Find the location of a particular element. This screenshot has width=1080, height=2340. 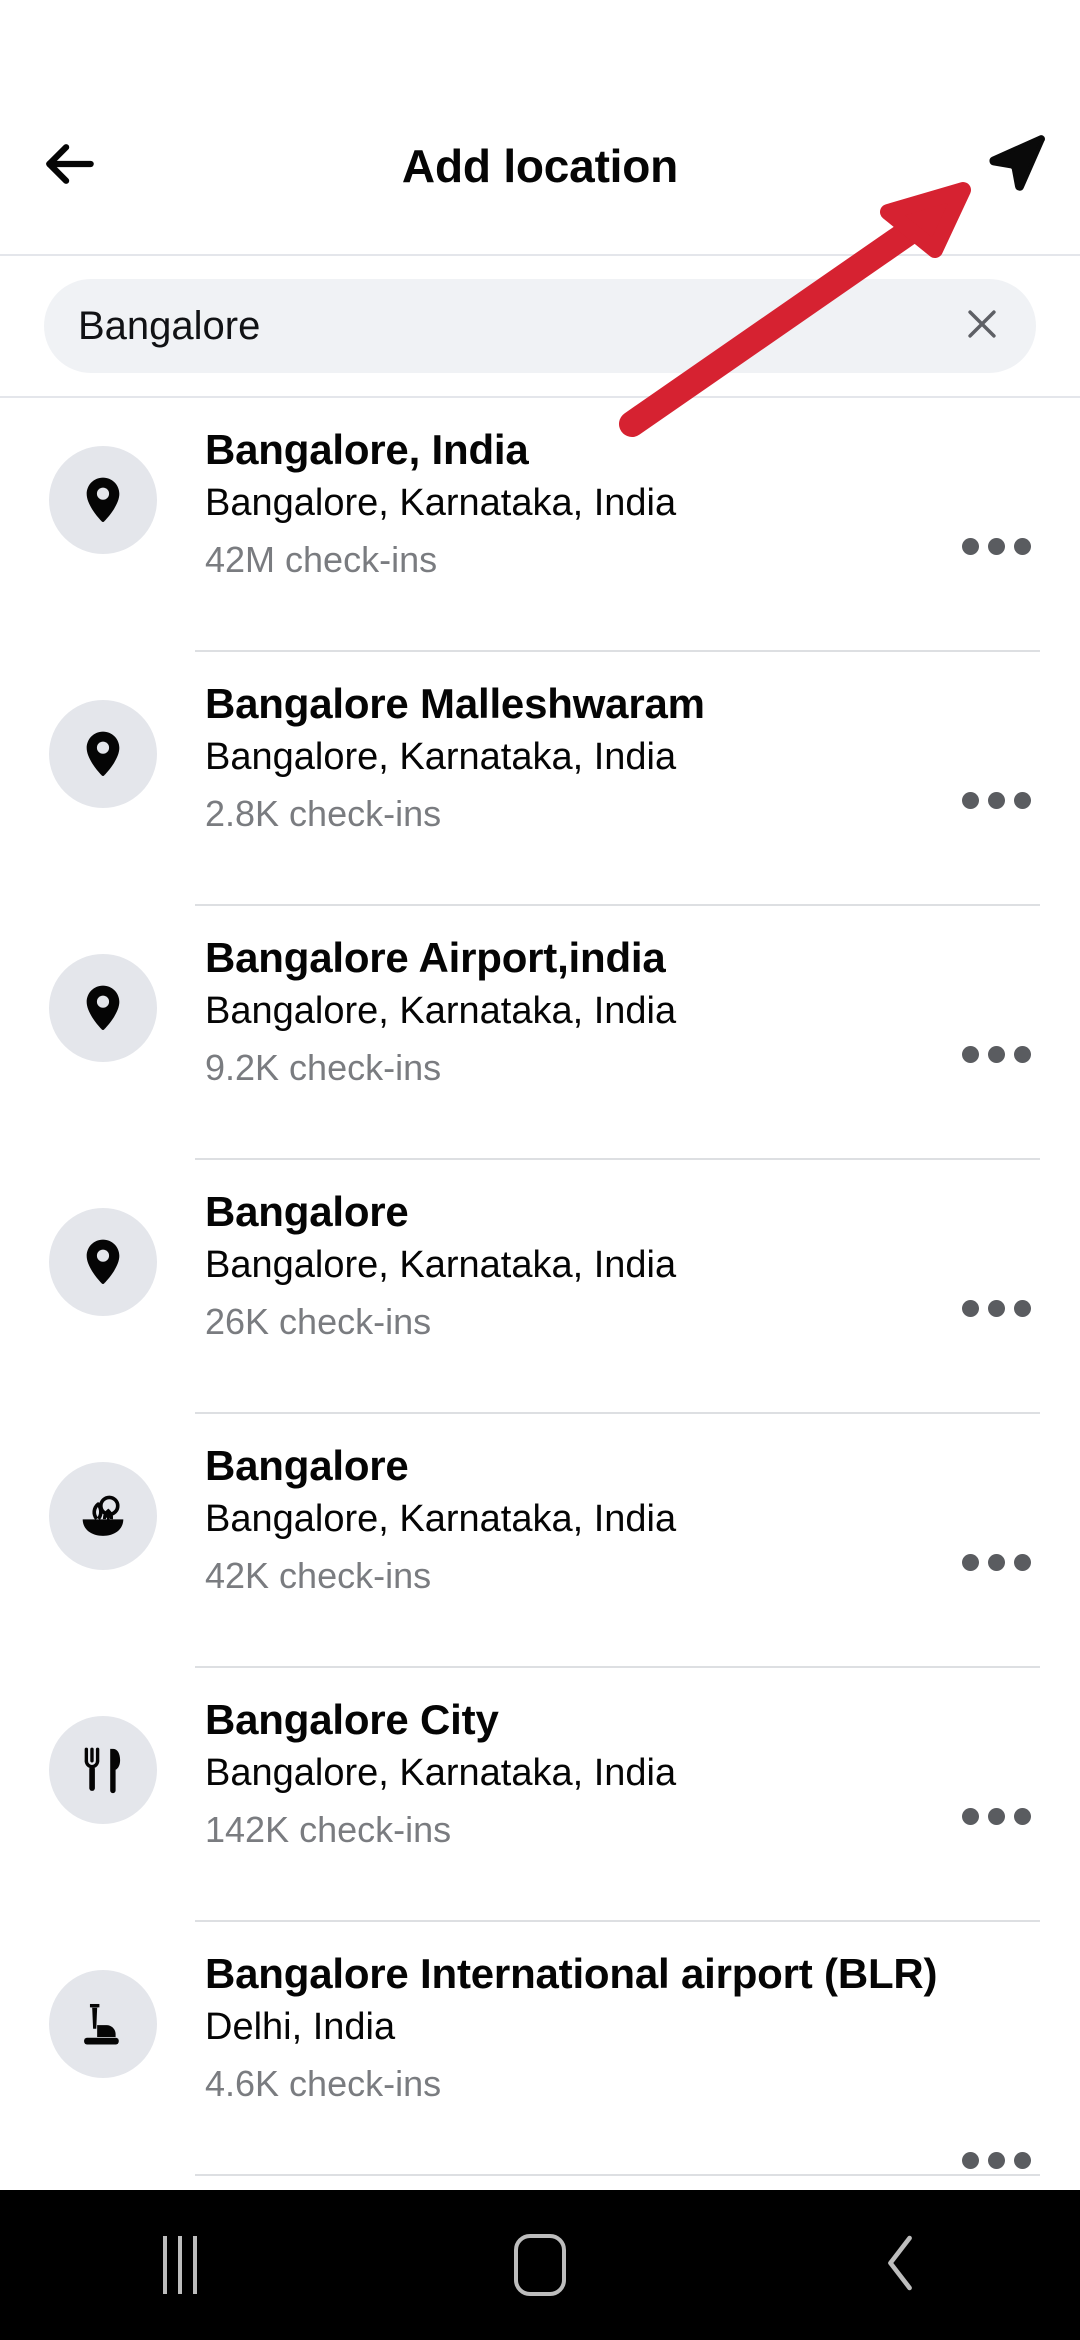

result-checkins: 9.2K check-ins is located at coordinates (323, 1067).